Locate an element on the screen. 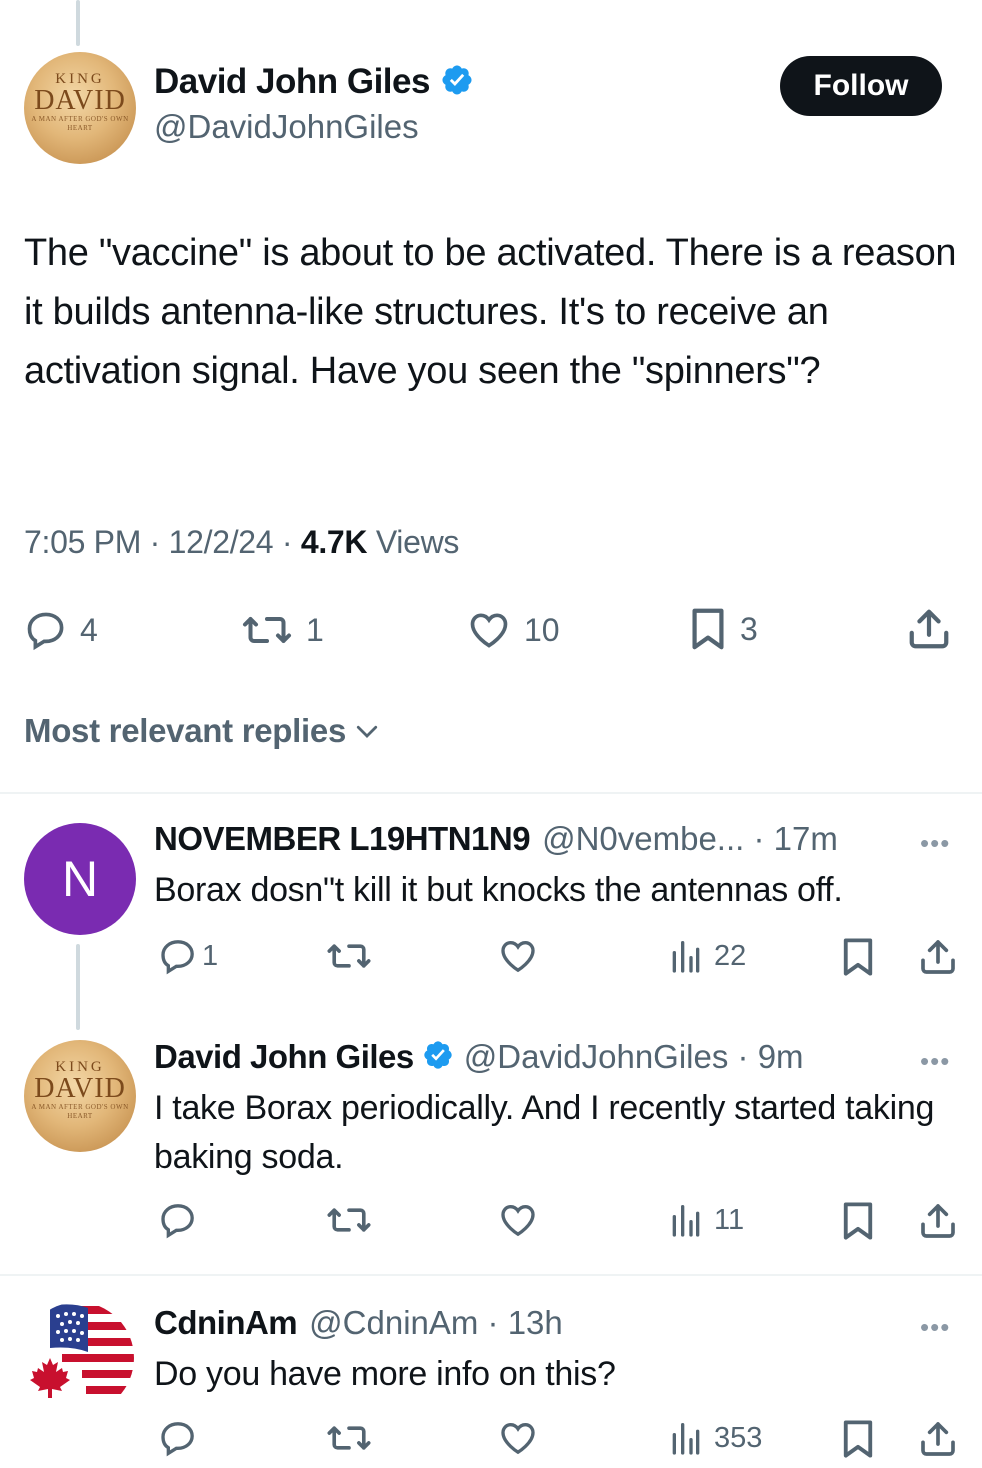 This screenshot has width=982, height=1468. tweet-meta: 7:05 PM · 12/2/24 · 4.7K Views is located at coordinates (242, 542).